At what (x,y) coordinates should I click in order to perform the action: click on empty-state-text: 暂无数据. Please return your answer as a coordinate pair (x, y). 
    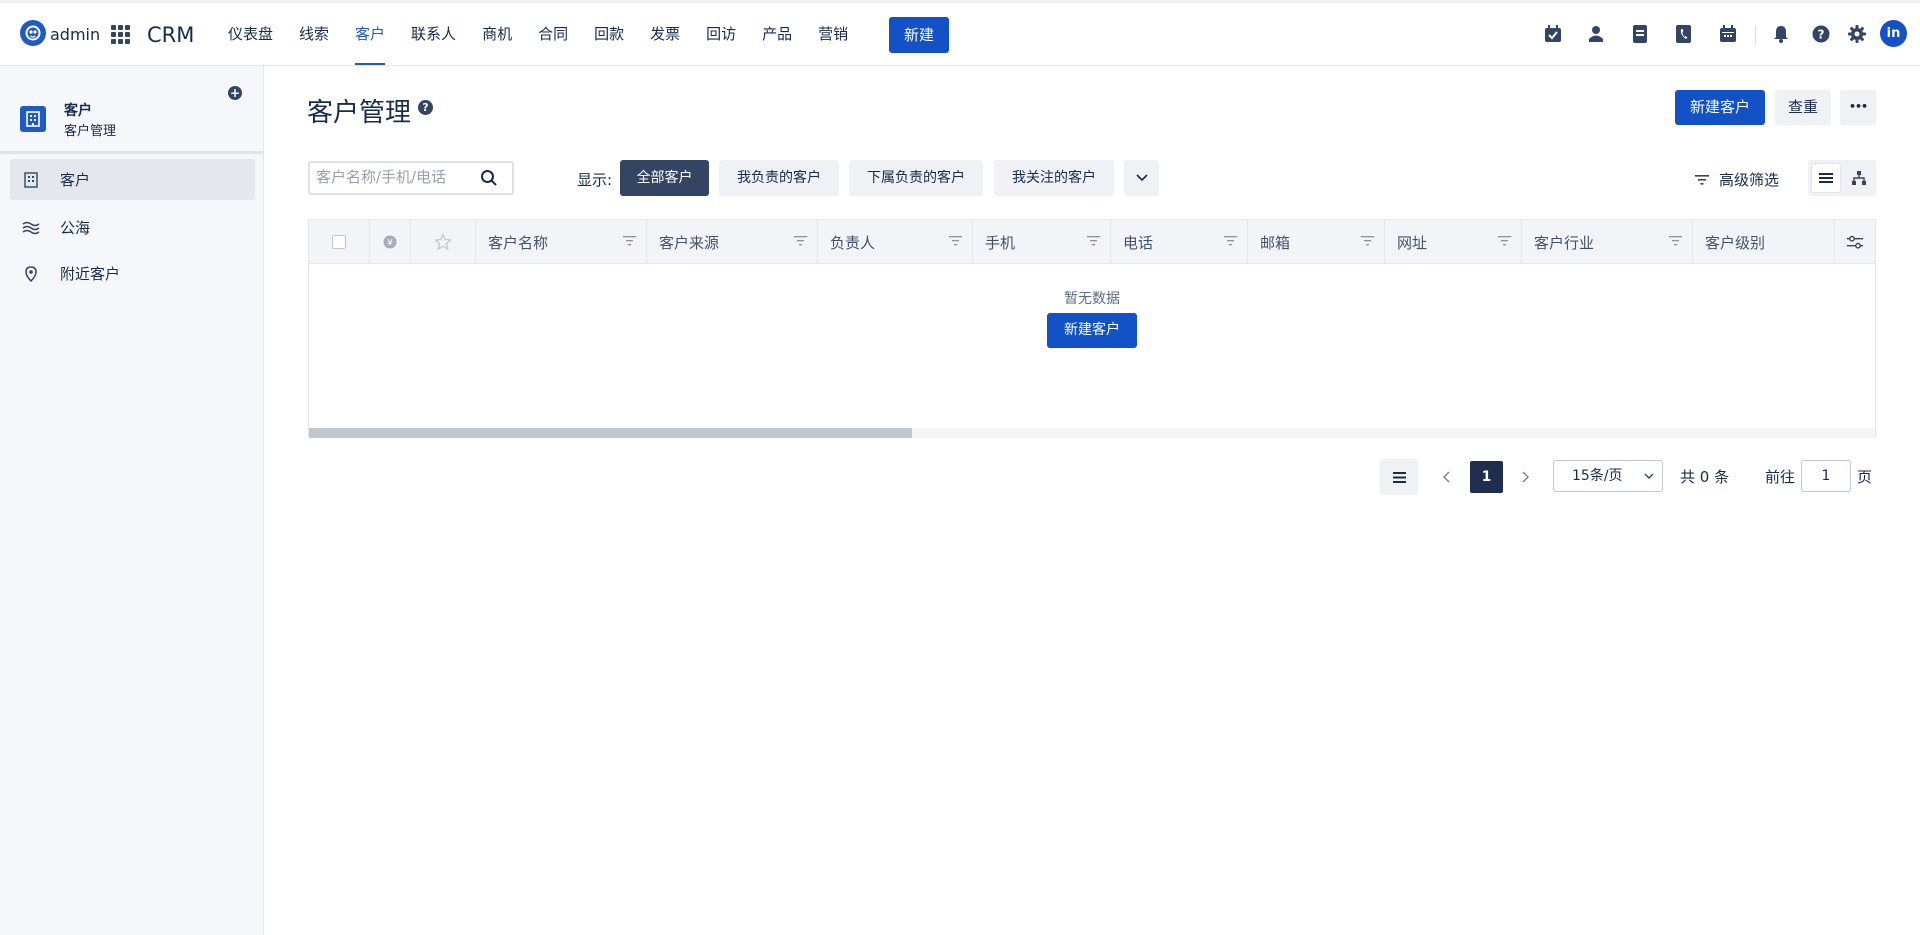
    Looking at the image, I should click on (1092, 299).